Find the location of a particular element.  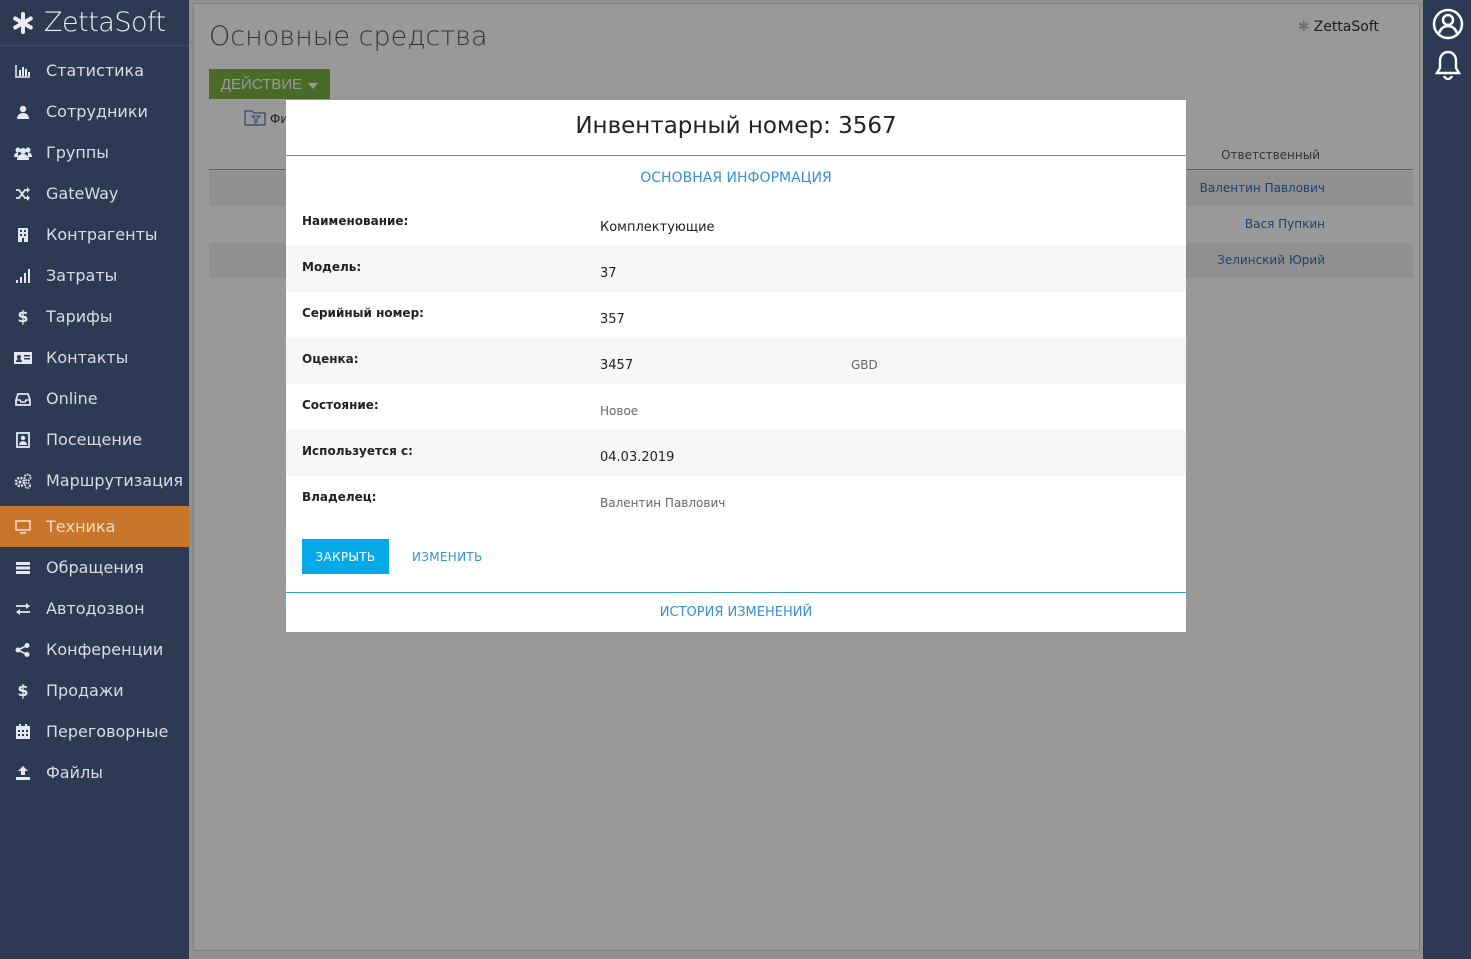

gears-icon is located at coordinates (23, 481).